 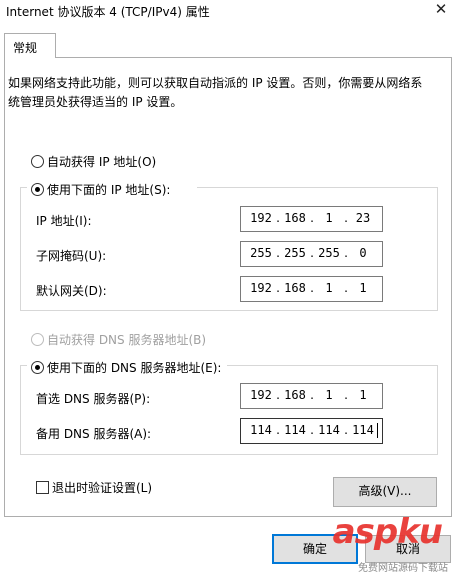 What do you see at coordinates (64, 221) in the screenshot?
I see `ip-address-label: IP 地址(I):` at bounding box center [64, 221].